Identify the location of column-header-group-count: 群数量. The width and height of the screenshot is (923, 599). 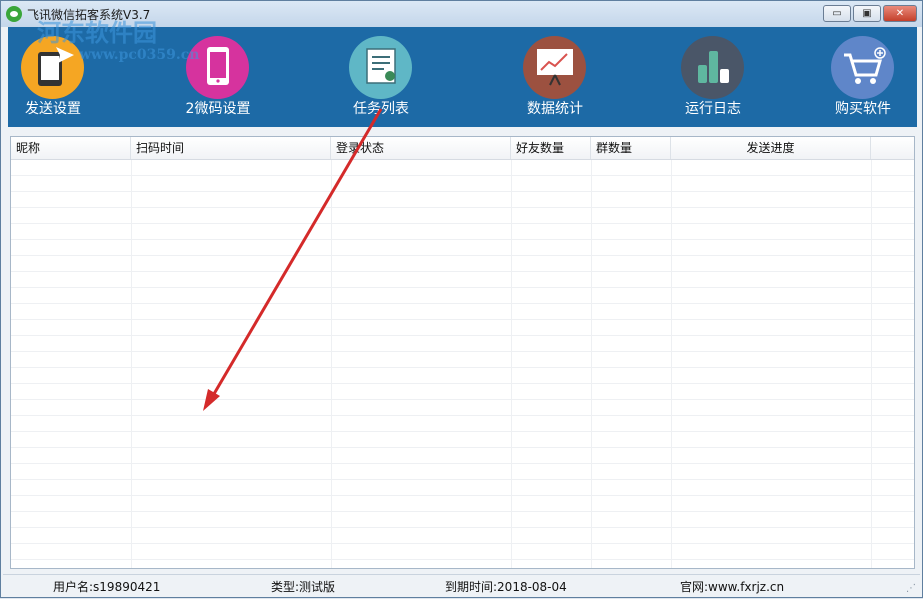
(631, 148).